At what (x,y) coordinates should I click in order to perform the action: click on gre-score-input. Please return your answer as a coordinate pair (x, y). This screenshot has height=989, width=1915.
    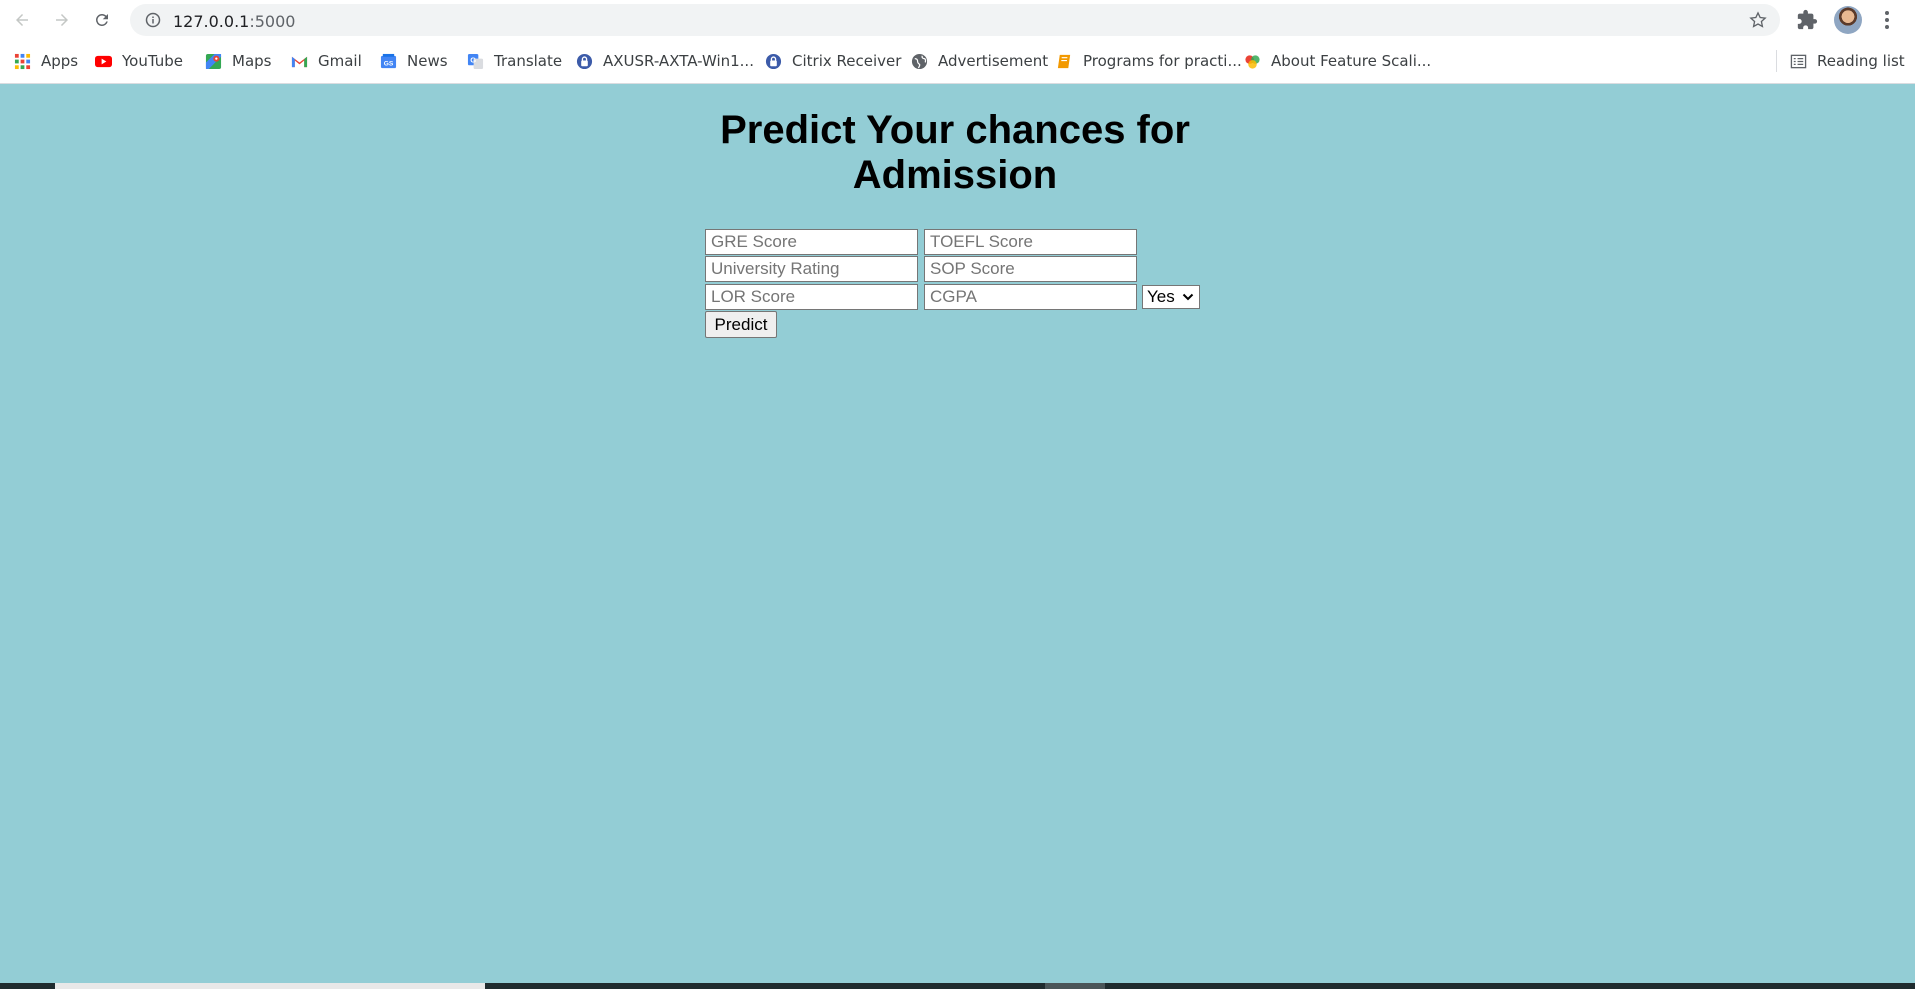
    Looking at the image, I should click on (811, 242).